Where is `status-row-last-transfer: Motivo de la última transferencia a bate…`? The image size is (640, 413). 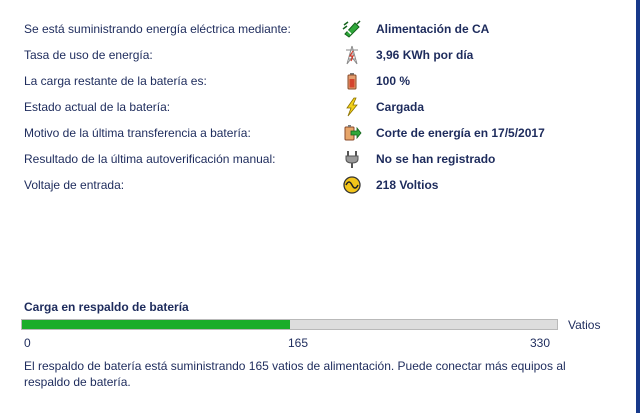
status-row-last-transfer: Motivo de la última transferencia a bate… is located at coordinates (324, 135).